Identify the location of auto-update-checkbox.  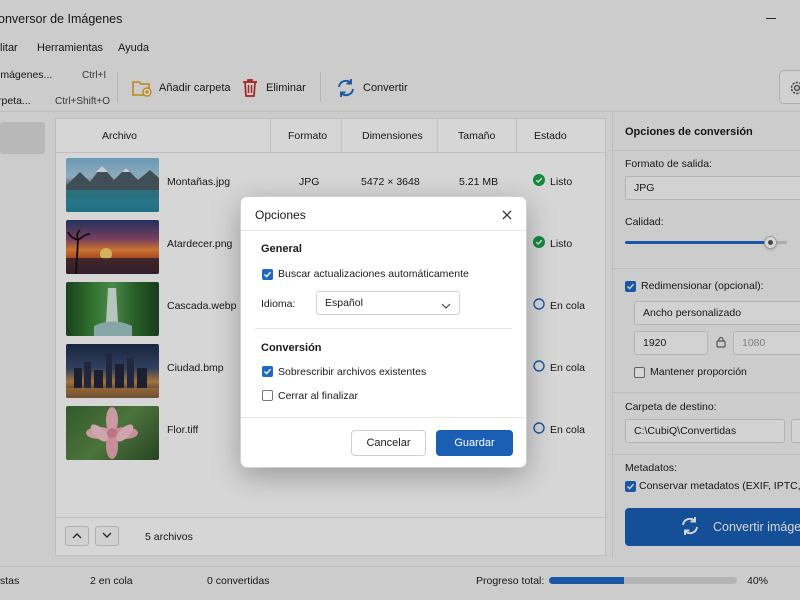
(267, 274).